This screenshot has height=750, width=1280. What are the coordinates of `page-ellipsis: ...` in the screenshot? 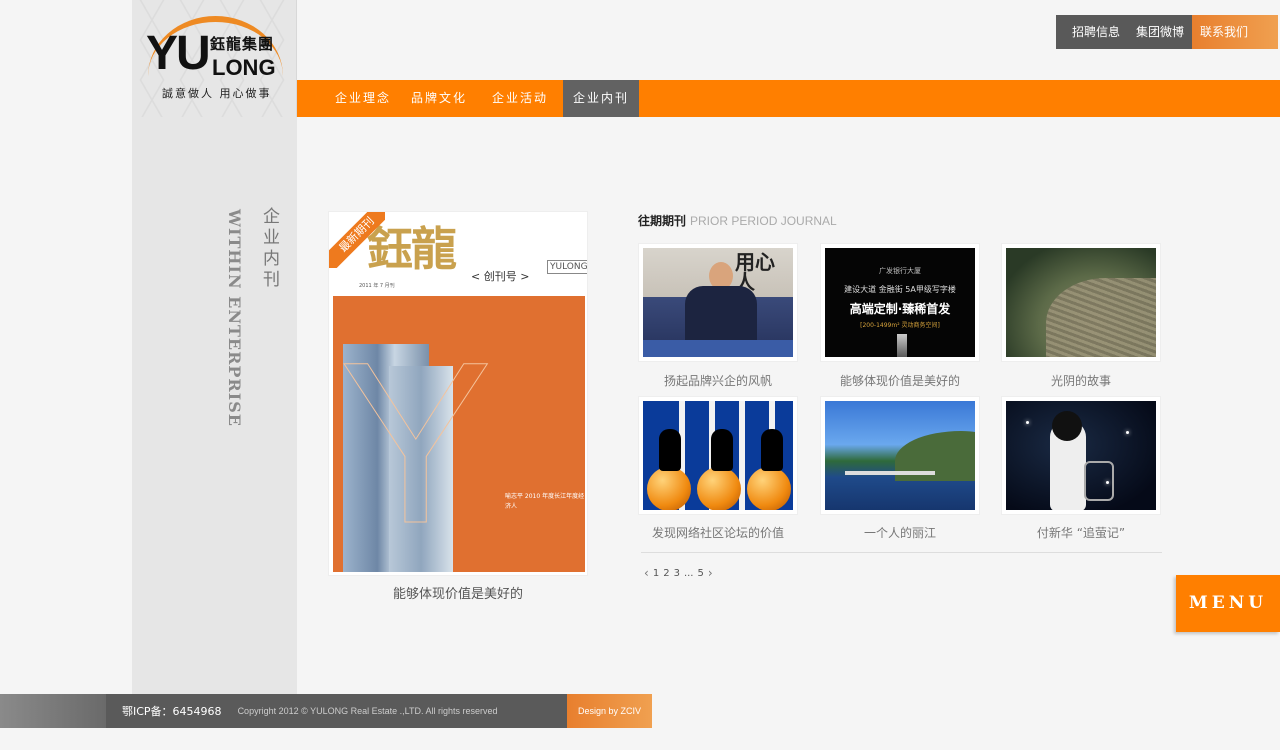 It's located at (688, 573).